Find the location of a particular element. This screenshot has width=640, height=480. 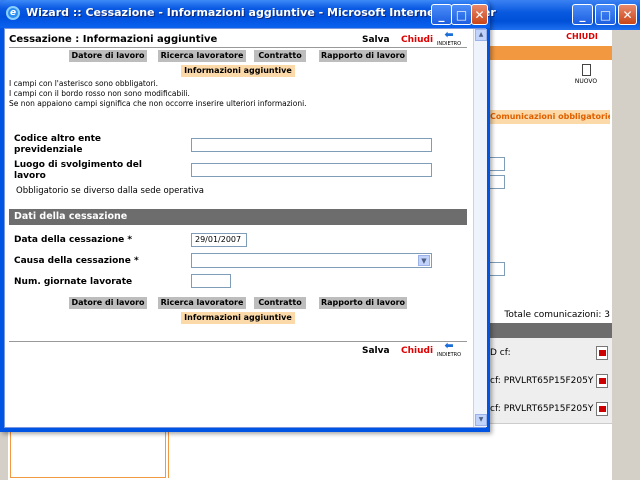

codice-altro-ente-input is located at coordinates (311, 145).